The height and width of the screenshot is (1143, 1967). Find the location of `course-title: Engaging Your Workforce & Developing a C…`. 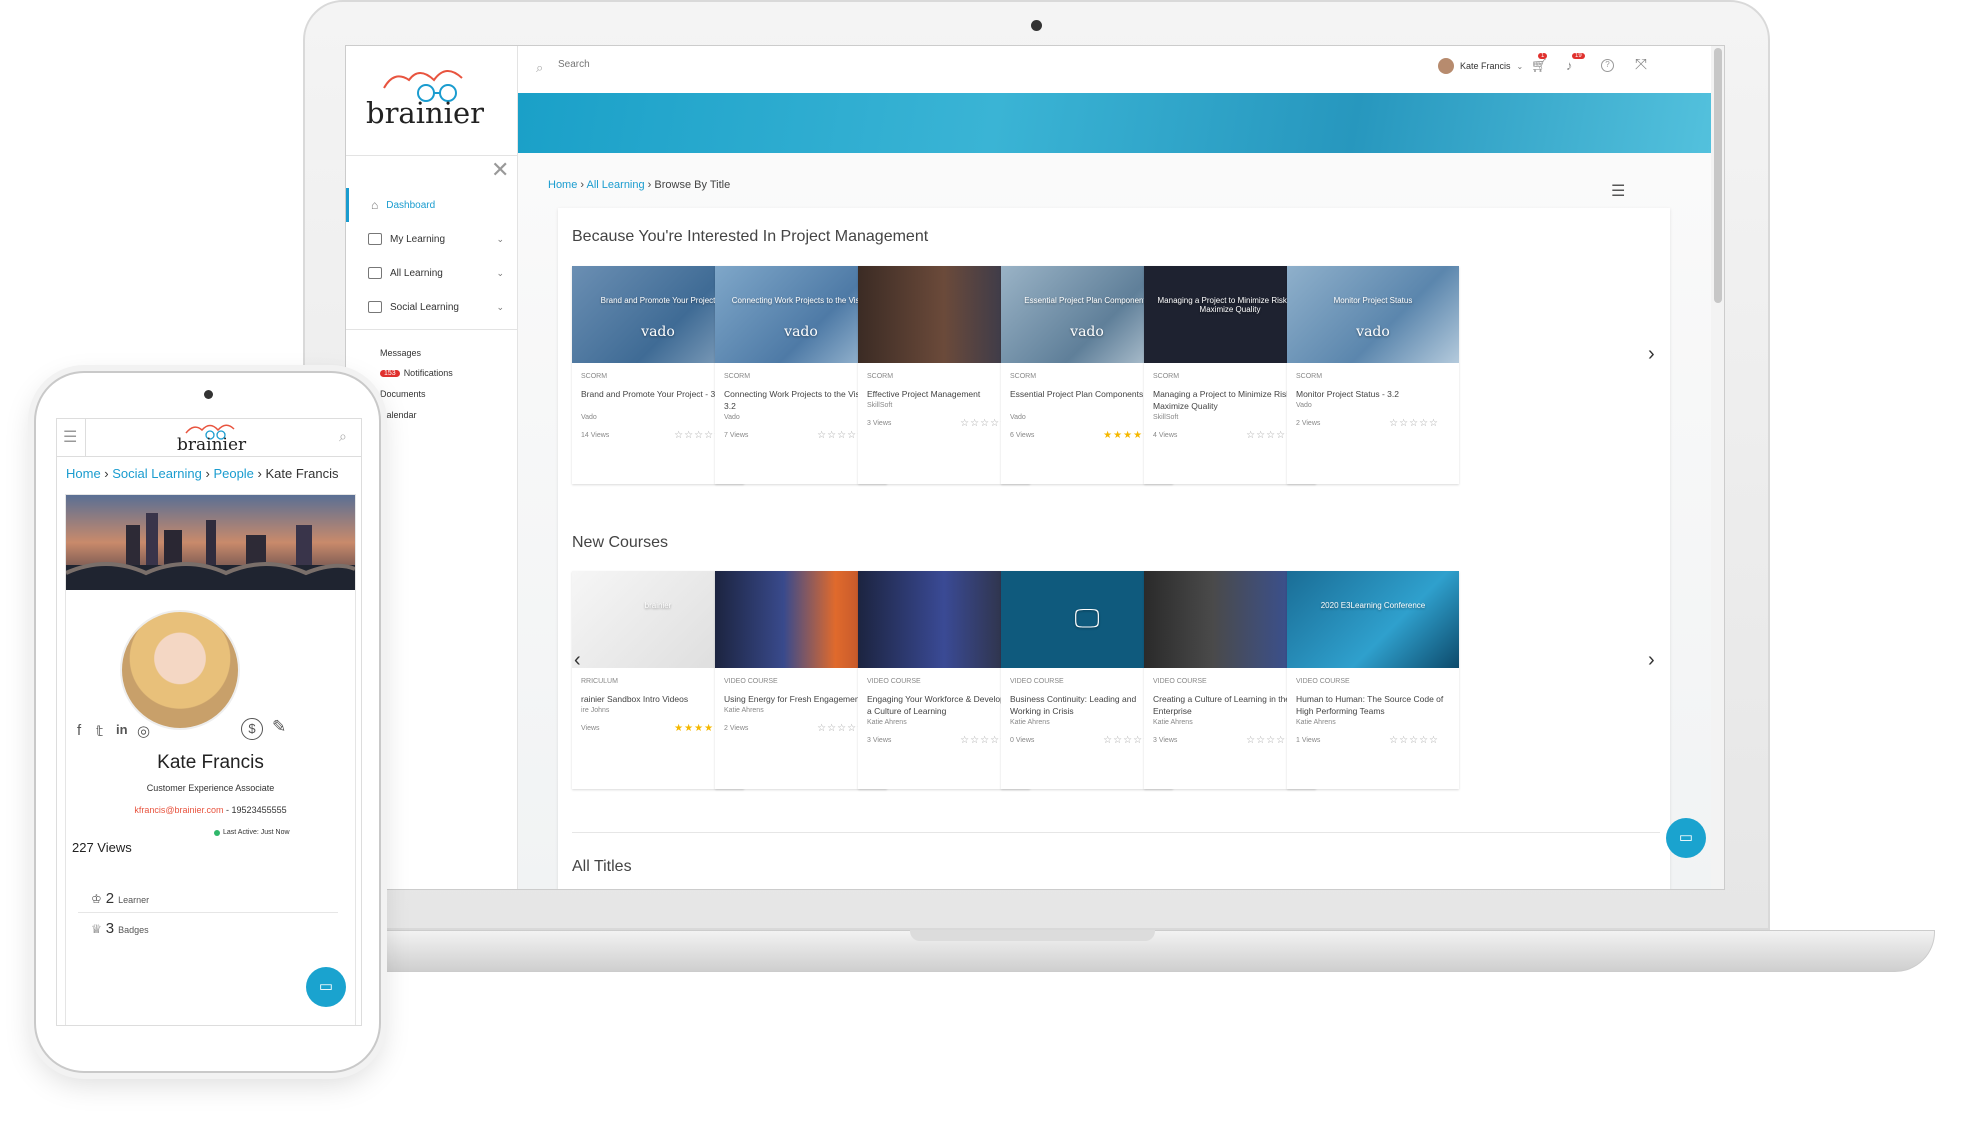

course-title: Engaging Your Workforce & Developing a C… is located at coordinates (945, 705).